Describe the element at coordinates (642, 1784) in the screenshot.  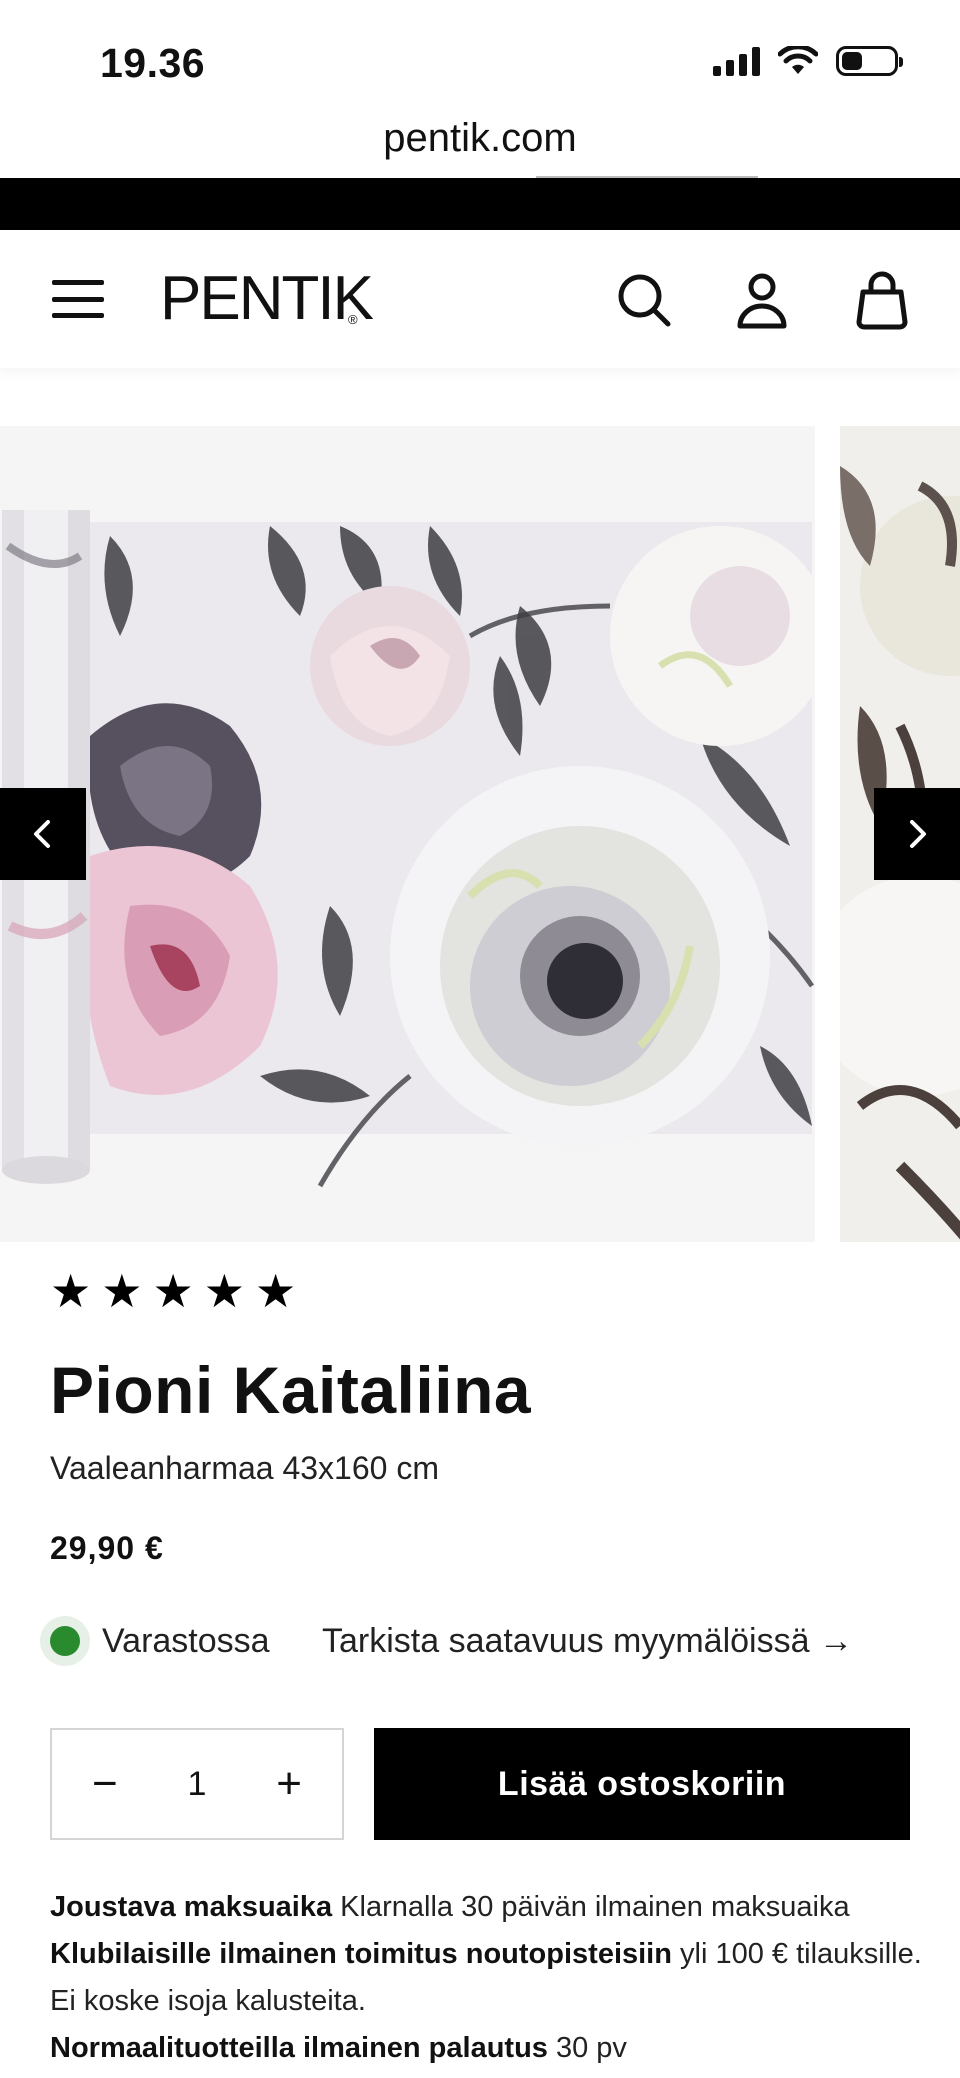
I see `add-to-cart-button: Lisää ostoskoriin` at that location.